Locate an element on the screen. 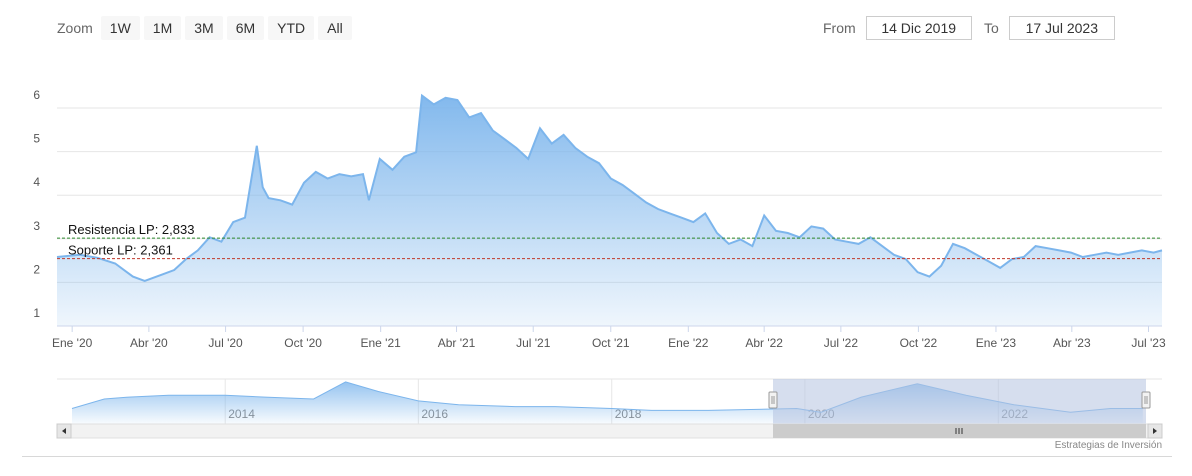 The height and width of the screenshot is (476, 1192). y-tick-label: 4 is located at coordinates (36, 182).